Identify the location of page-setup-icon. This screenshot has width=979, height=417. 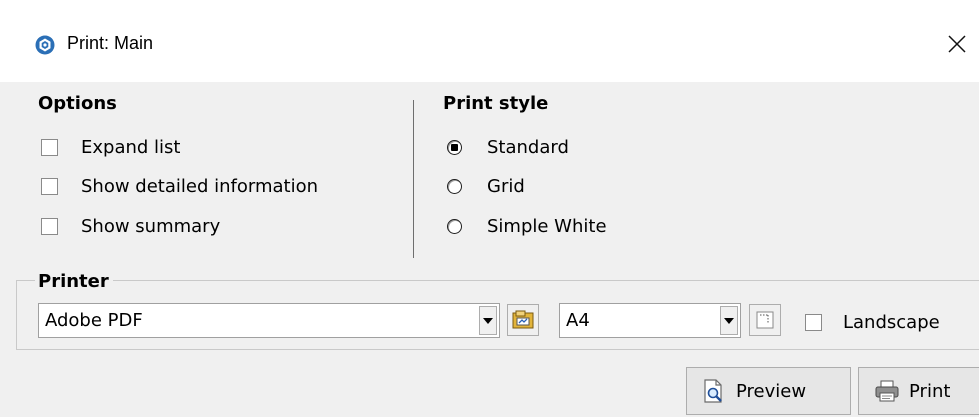
(765, 320).